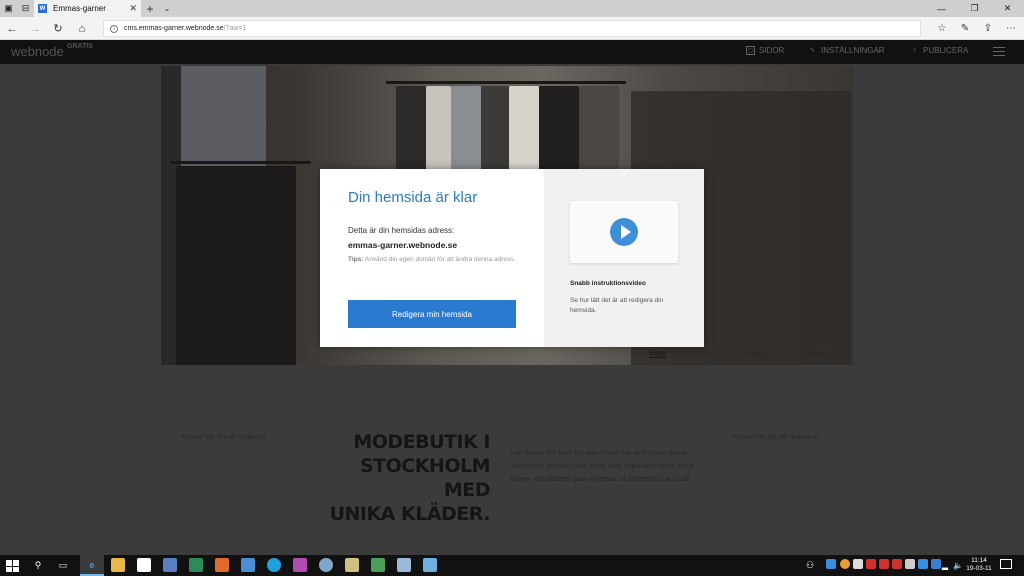  What do you see at coordinates (965, 28) in the screenshot?
I see `pen-icon: ✎` at bounding box center [965, 28].